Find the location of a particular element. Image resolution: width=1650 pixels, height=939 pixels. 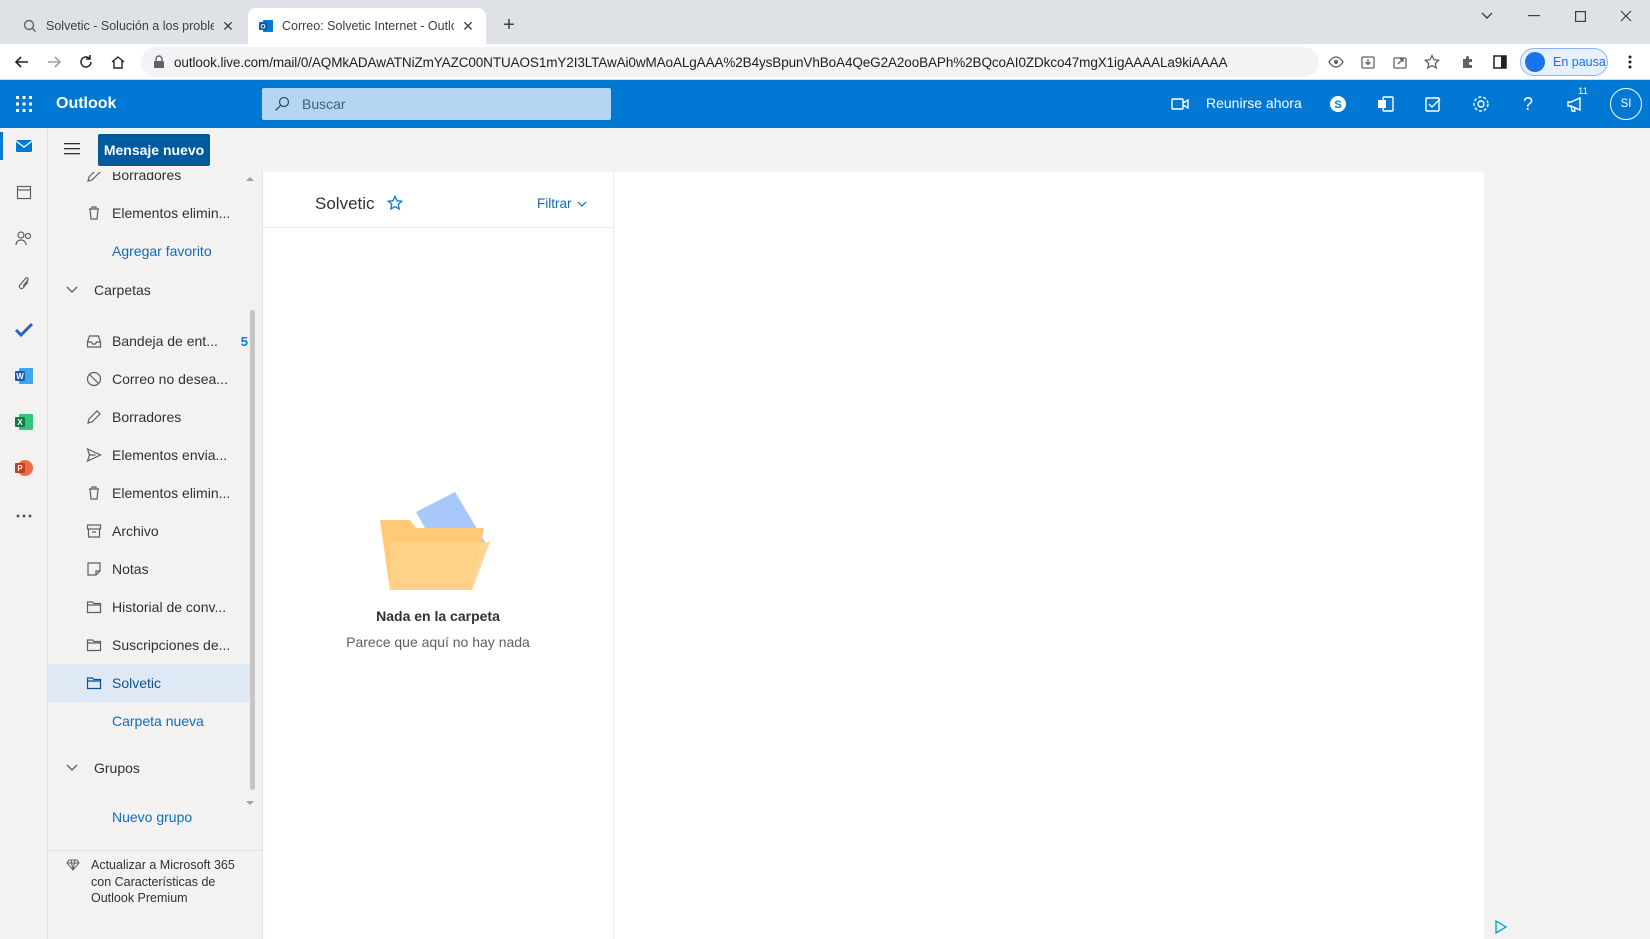

search-icon is located at coordinates (282, 104).